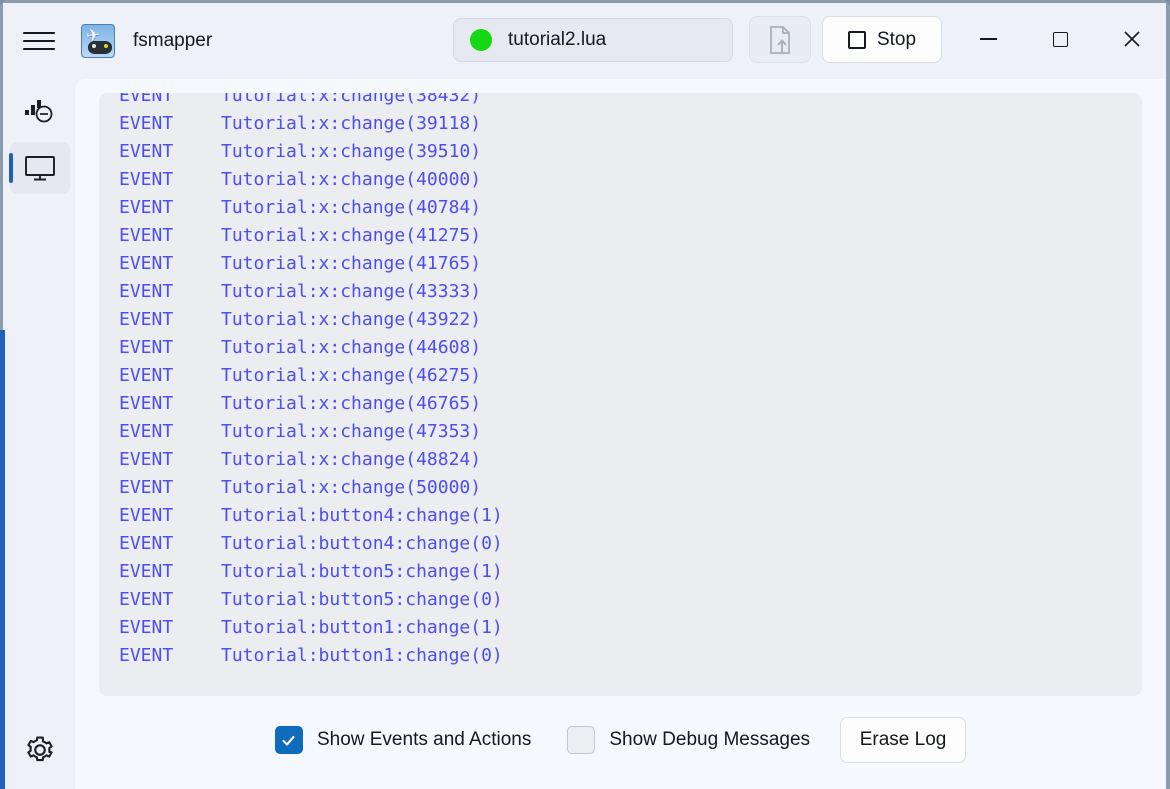  What do you see at coordinates (688, 740) in the screenshot?
I see `show-debug-checkbox: Show Debug Messages` at bounding box center [688, 740].